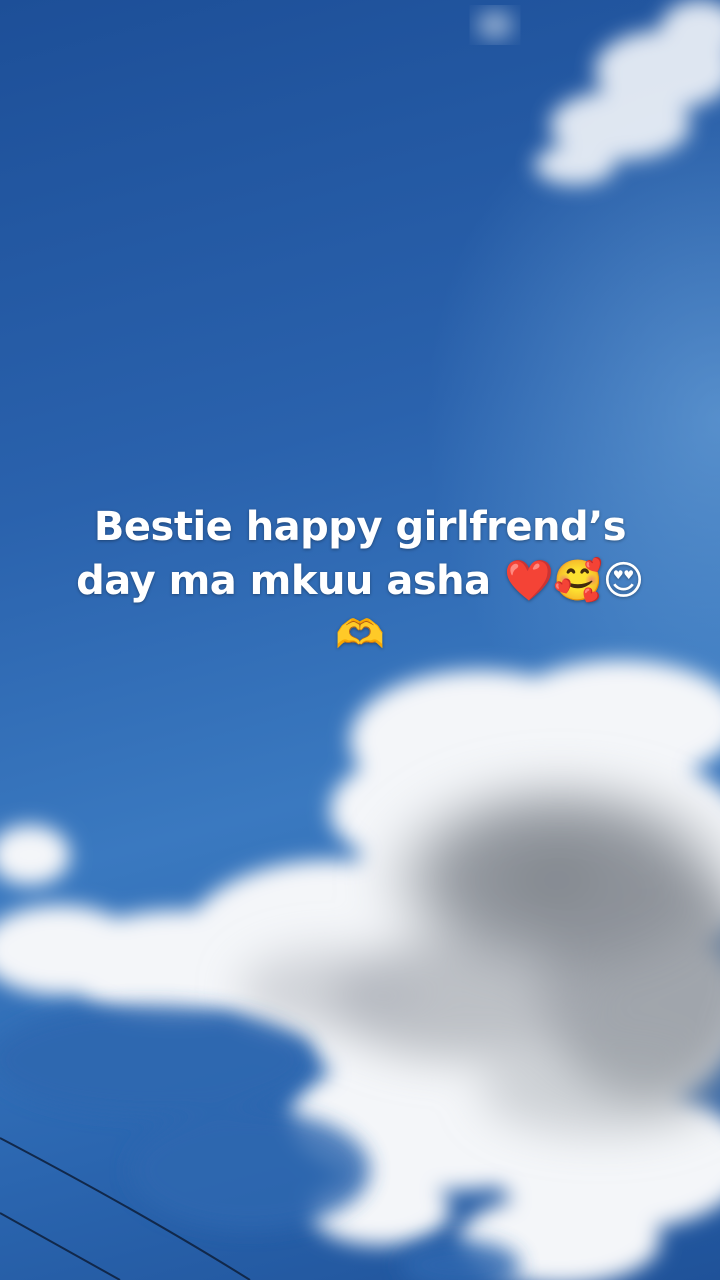  I want to click on caption-line-1: Bestie happy girlfrend’s, so click(360, 527).